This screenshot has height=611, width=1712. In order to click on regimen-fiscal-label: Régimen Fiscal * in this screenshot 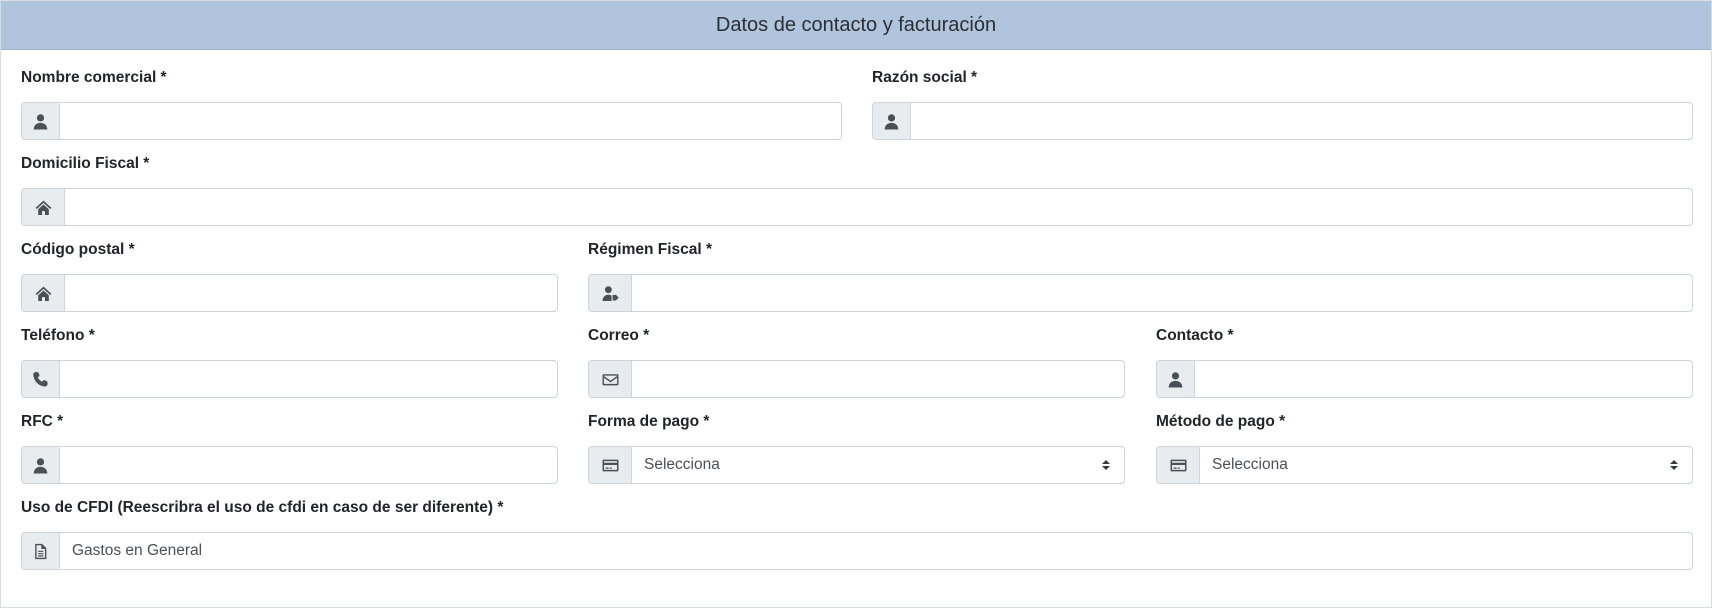, I will do `click(650, 249)`.